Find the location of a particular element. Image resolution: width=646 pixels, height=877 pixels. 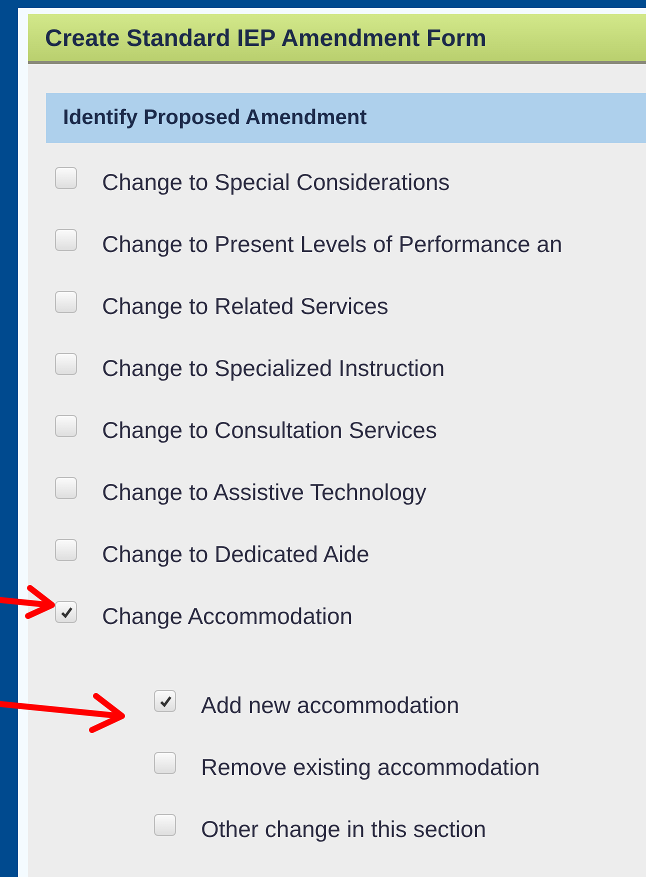

option-label: Change to Specialized Instruction is located at coordinates (273, 368).